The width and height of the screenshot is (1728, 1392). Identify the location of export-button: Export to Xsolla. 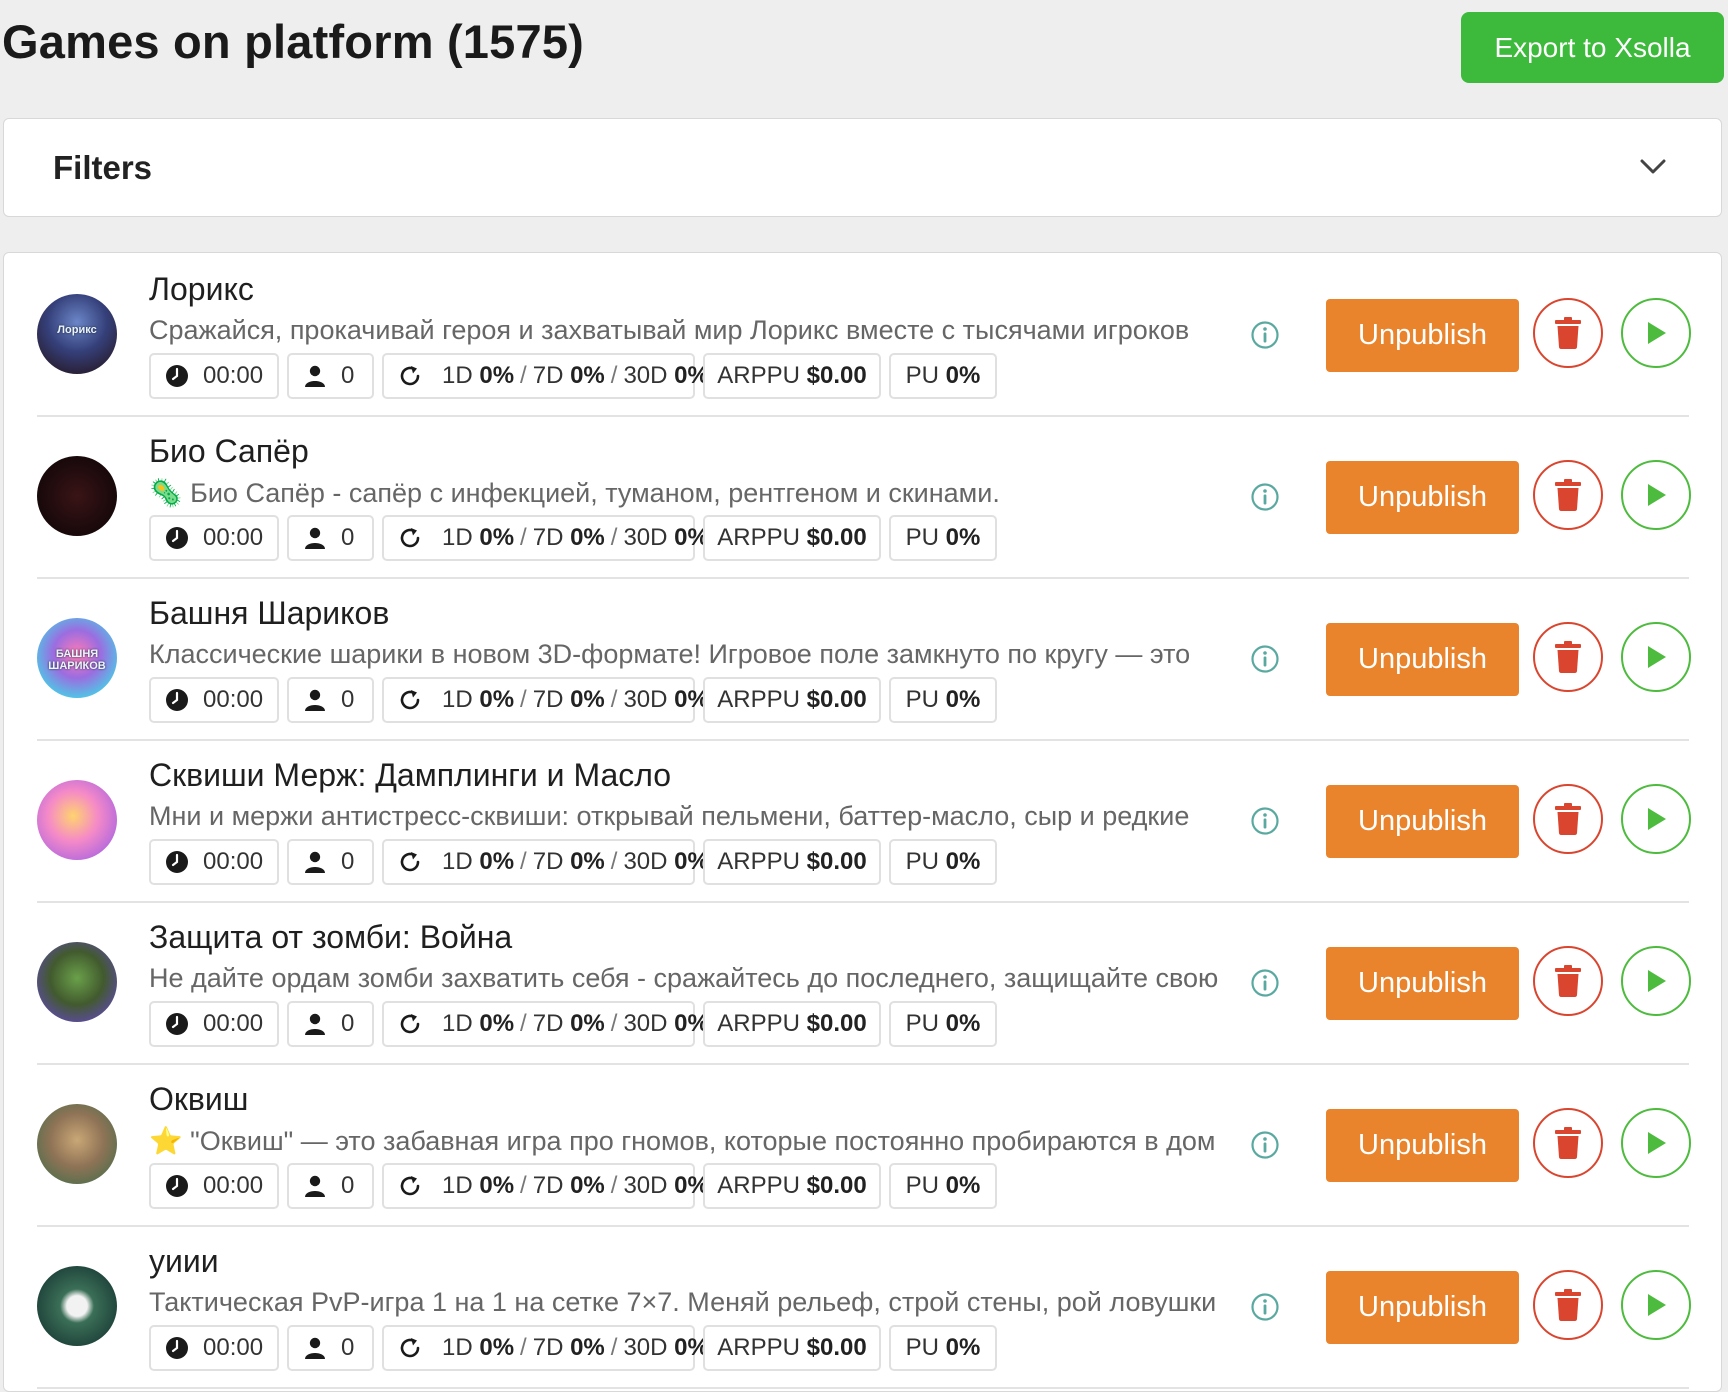
(1592, 47).